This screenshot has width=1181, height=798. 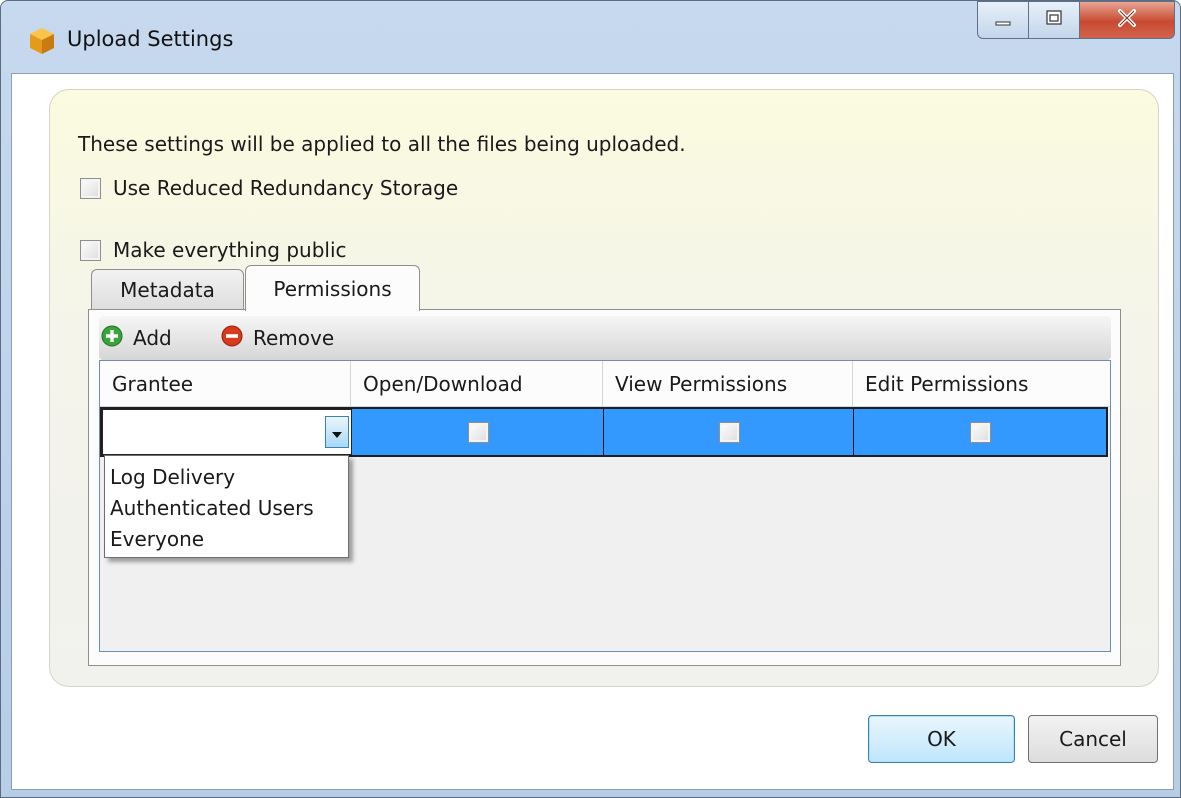 I want to click on tab-metadata-label: Metadata, so click(x=167, y=289).